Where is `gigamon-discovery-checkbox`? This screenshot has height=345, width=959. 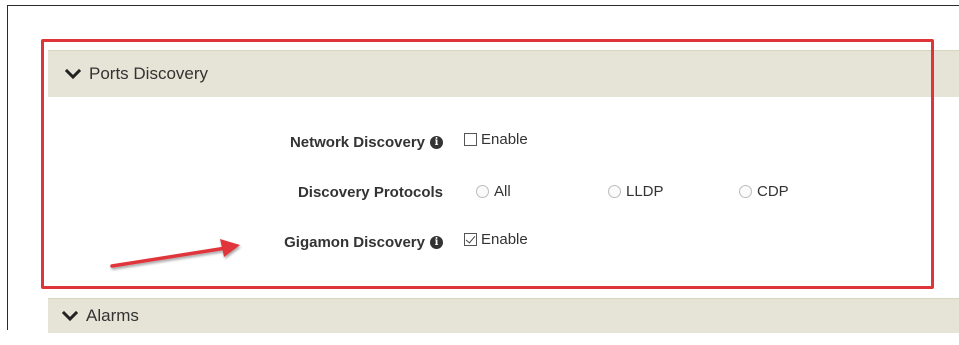
gigamon-discovery-checkbox is located at coordinates (470, 239).